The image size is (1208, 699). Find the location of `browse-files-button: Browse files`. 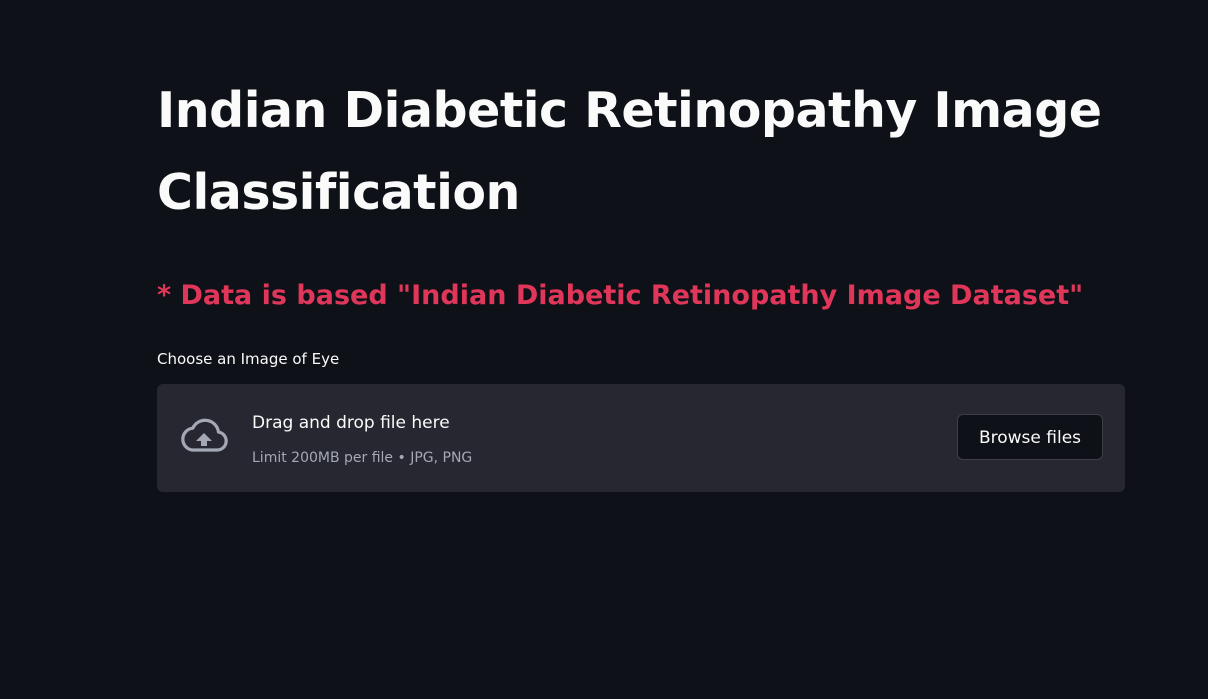

browse-files-button: Browse files is located at coordinates (1030, 437).